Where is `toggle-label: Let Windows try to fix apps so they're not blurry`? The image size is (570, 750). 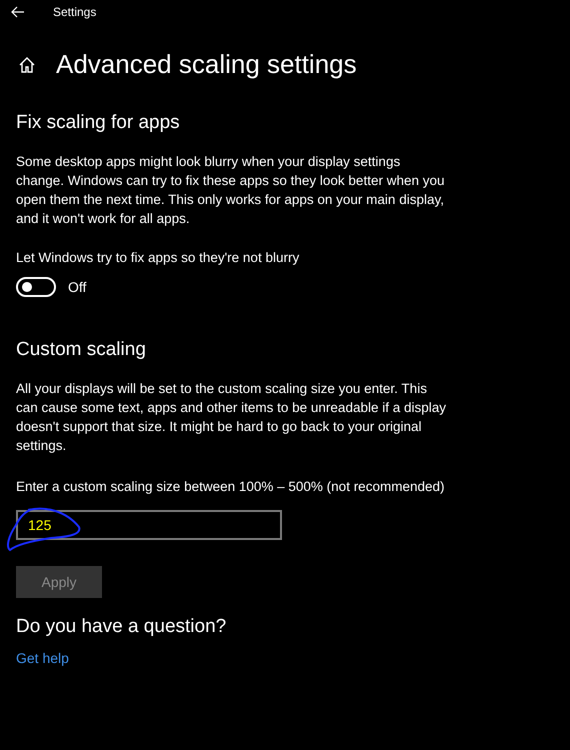
toggle-label: Let Windows try to fix apps so they're not blurry is located at coordinates (158, 257).